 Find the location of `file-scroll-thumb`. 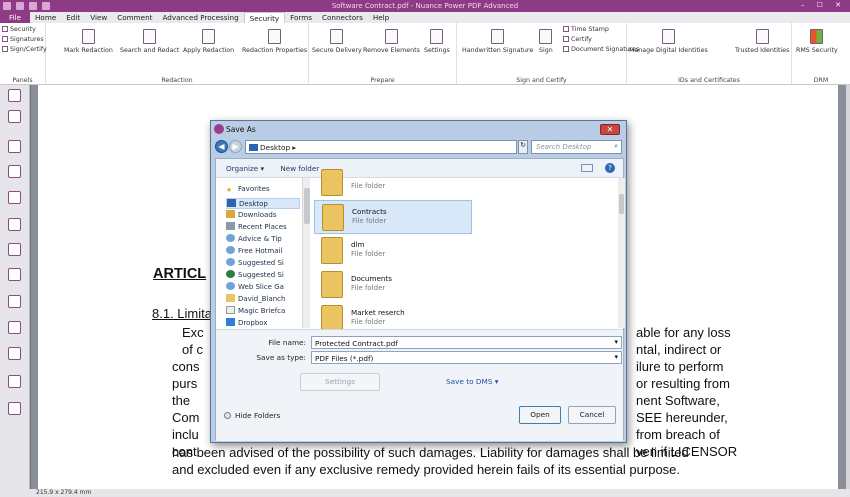

file-scroll-thumb is located at coordinates (621, 204).